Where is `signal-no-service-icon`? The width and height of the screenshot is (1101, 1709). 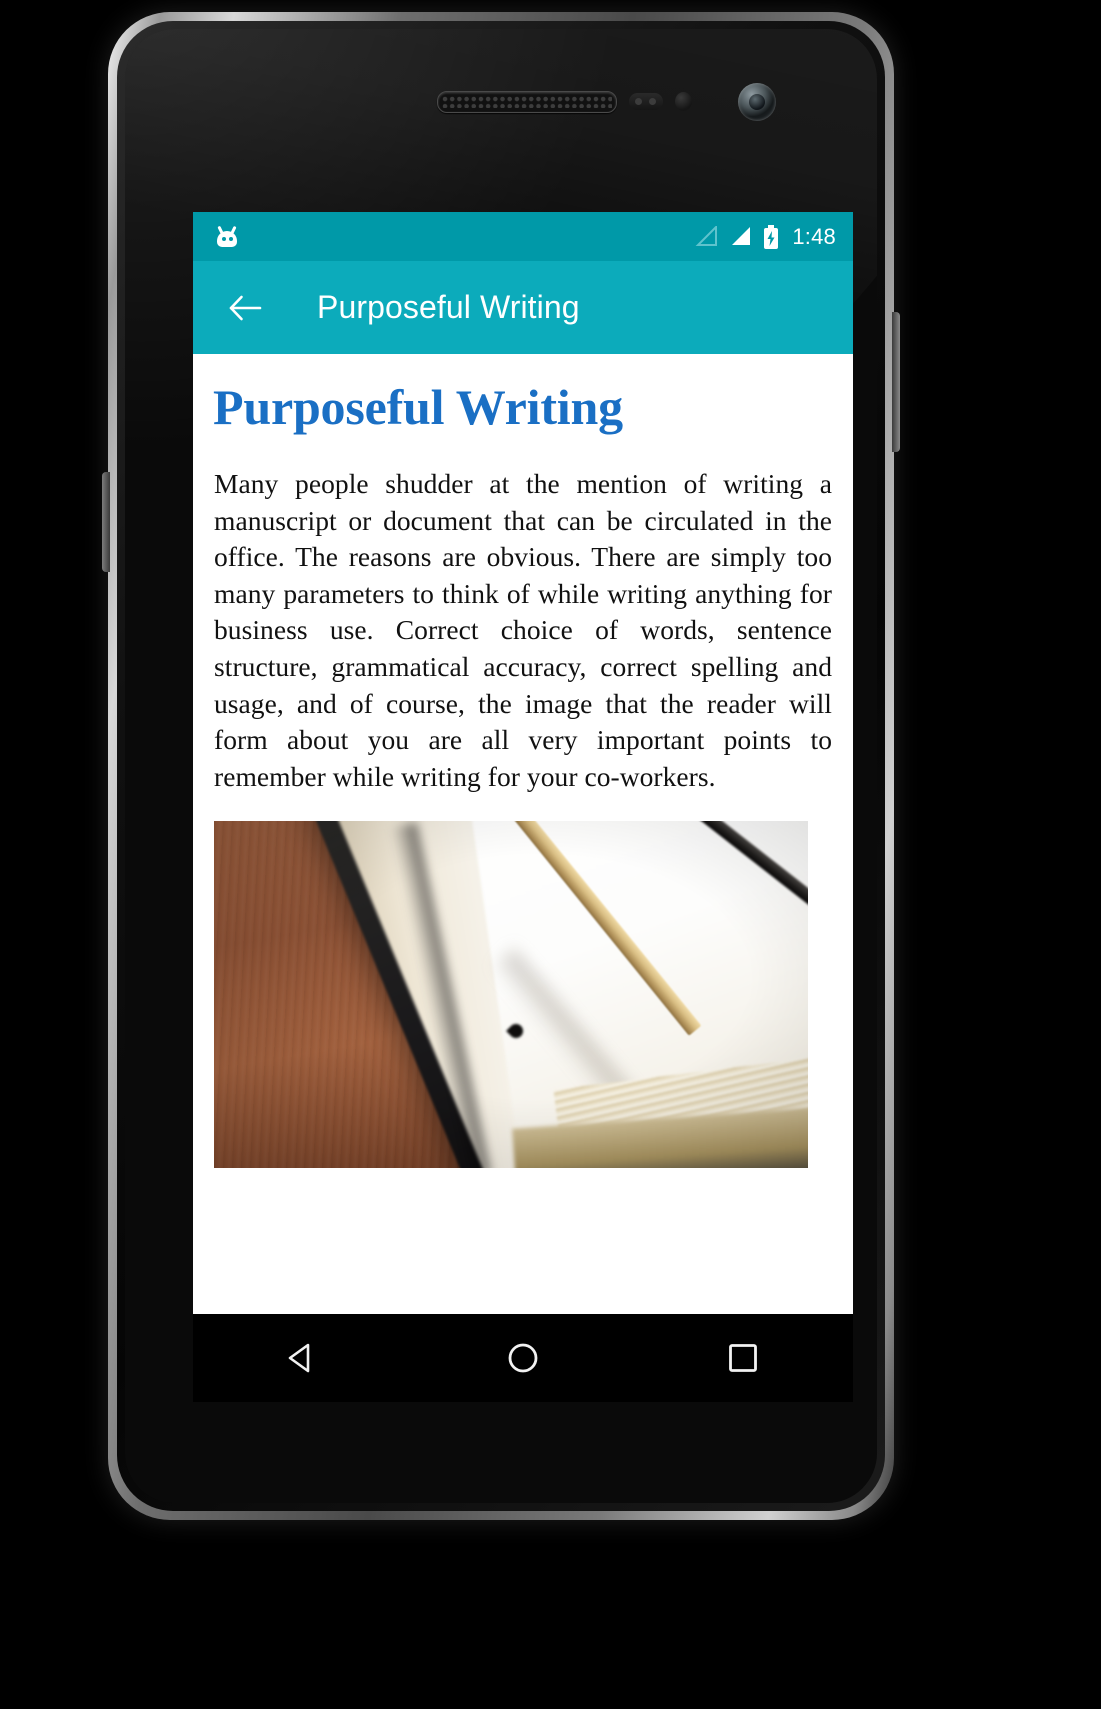 signal-no-service-icon is located at coordinates (707, 236).